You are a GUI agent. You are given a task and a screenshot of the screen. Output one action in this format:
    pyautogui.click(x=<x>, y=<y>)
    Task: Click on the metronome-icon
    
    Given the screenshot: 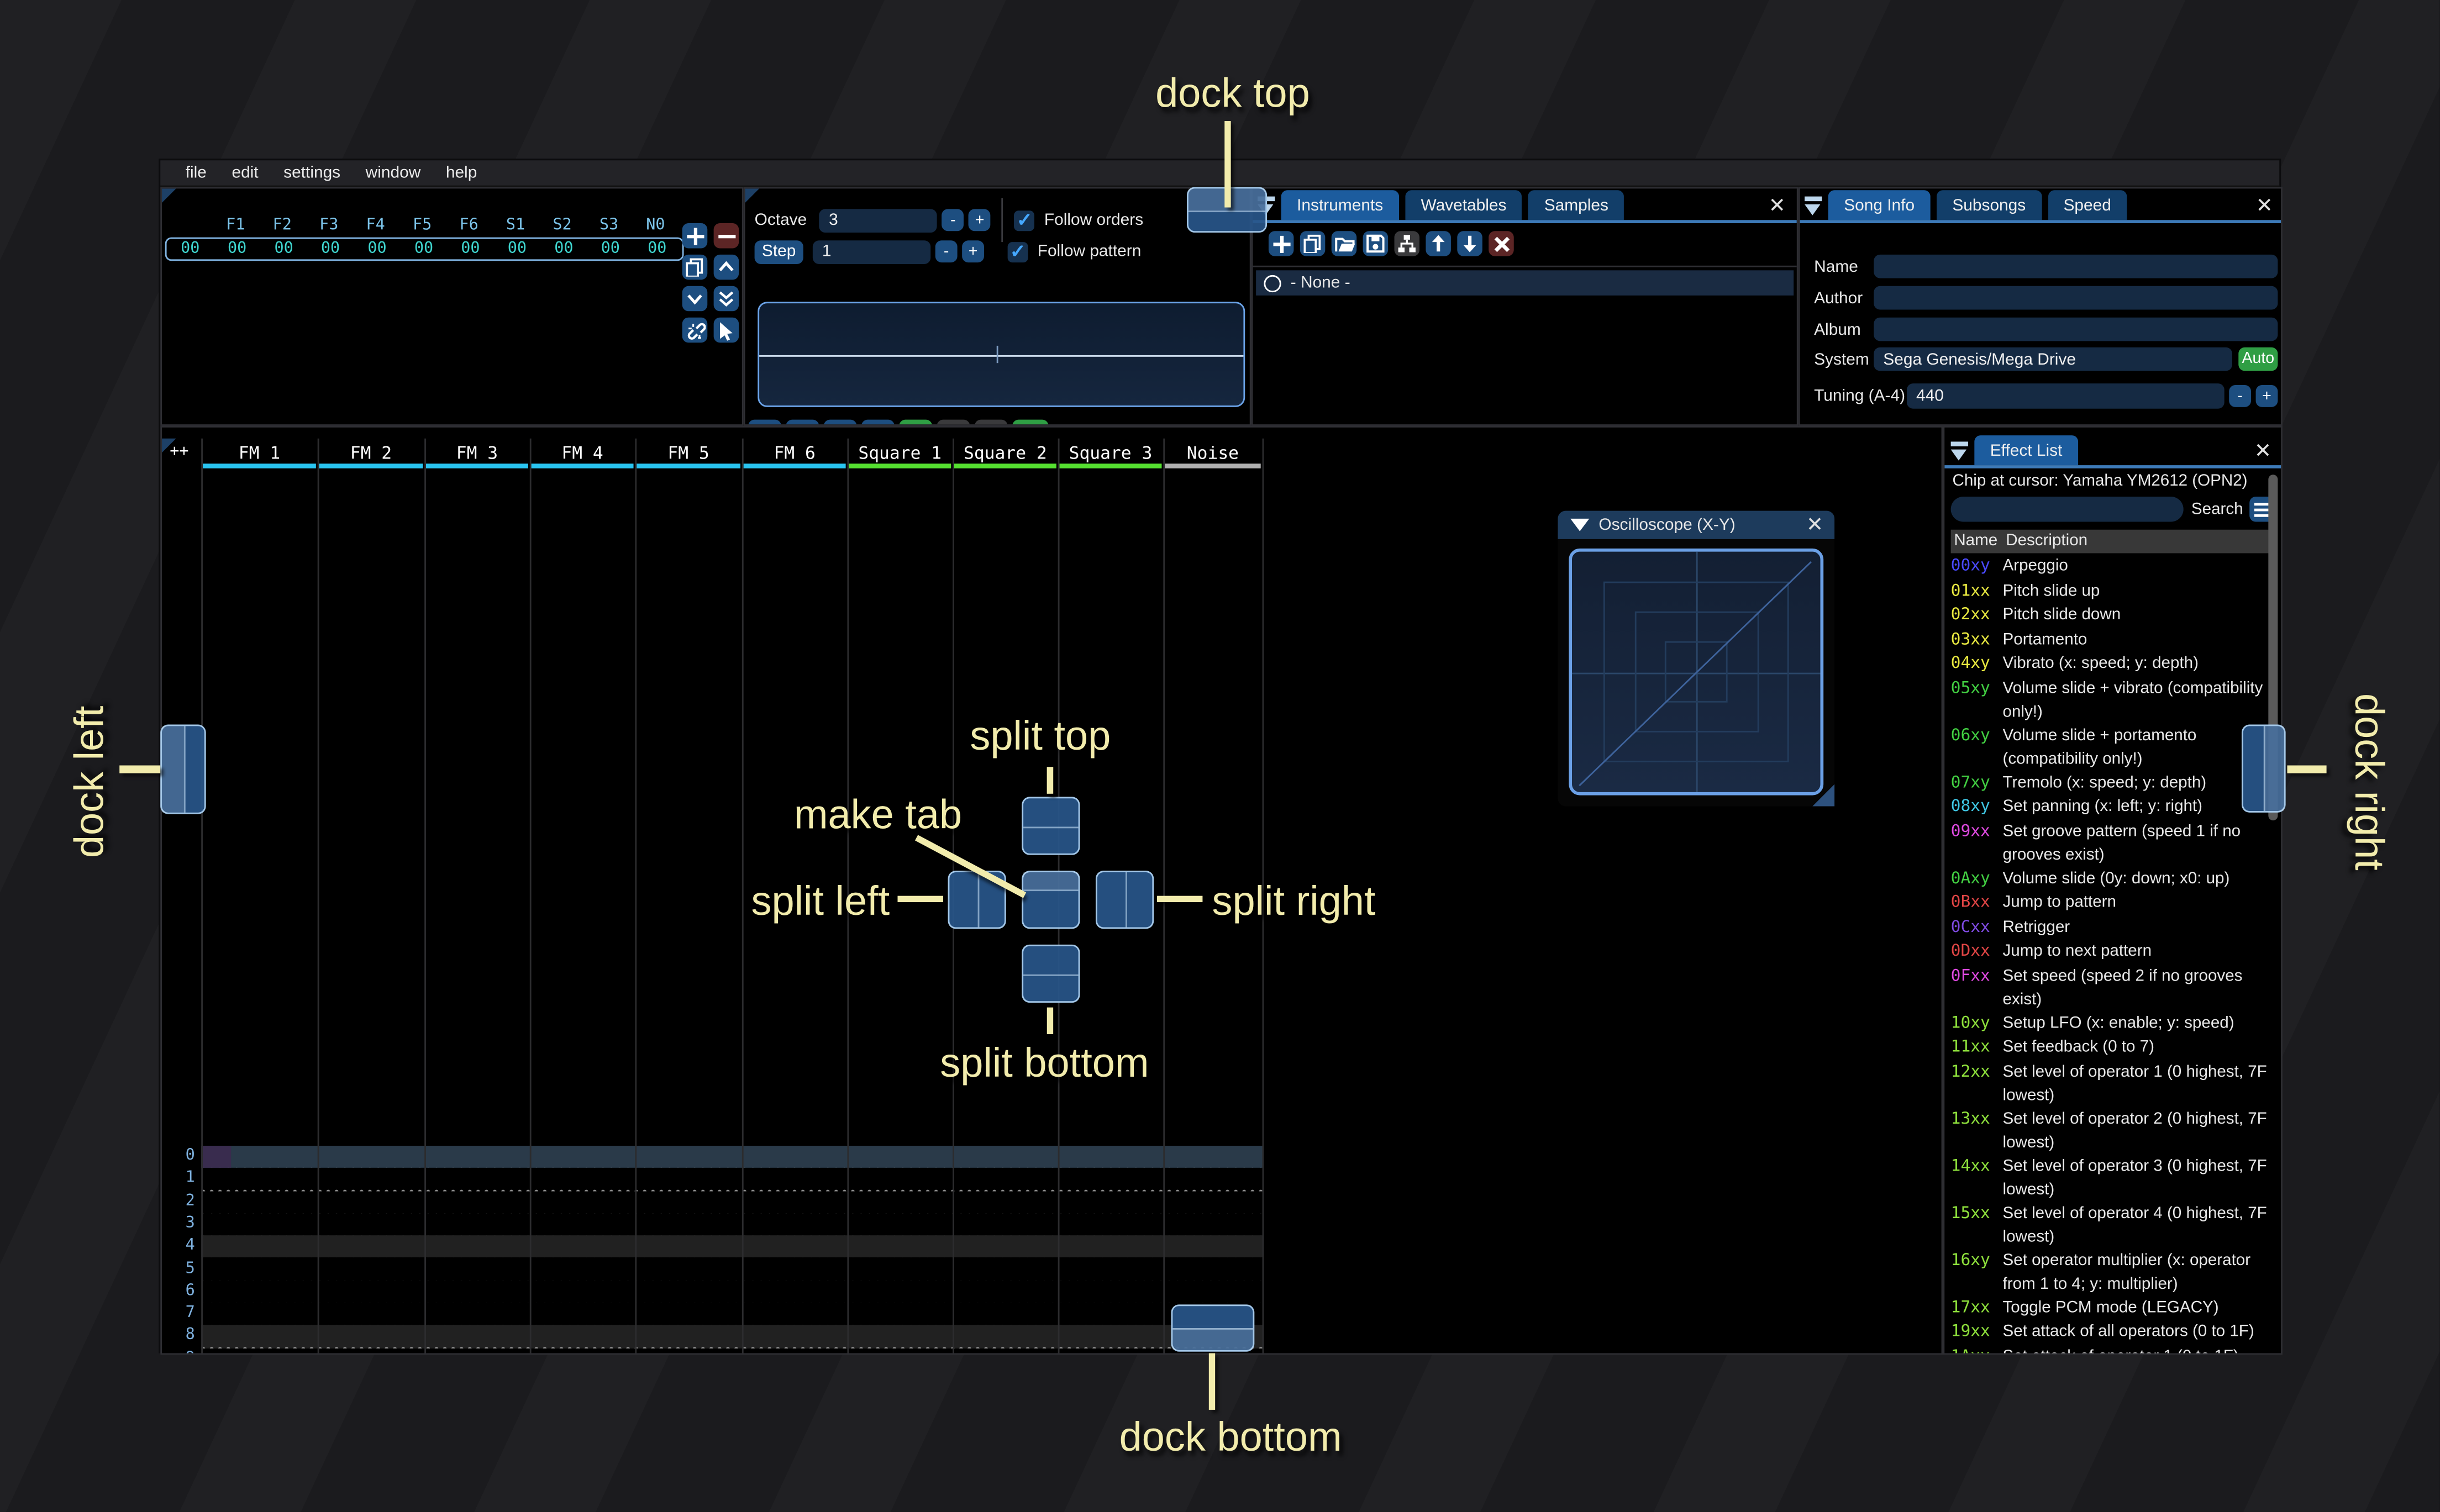 What is the action you would take?
    pyautogui.click(x=953, y=422)
    